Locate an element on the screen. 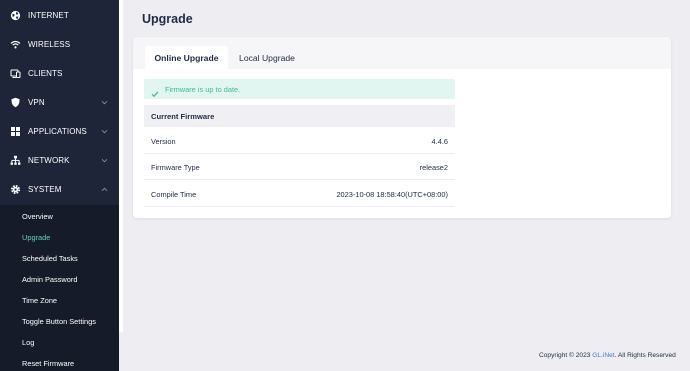 The width and height of the screenshot is (690, 371). info-value: 2023-10-08 18:58:40(UTC+08:00) is located at coordinates (392, 194).